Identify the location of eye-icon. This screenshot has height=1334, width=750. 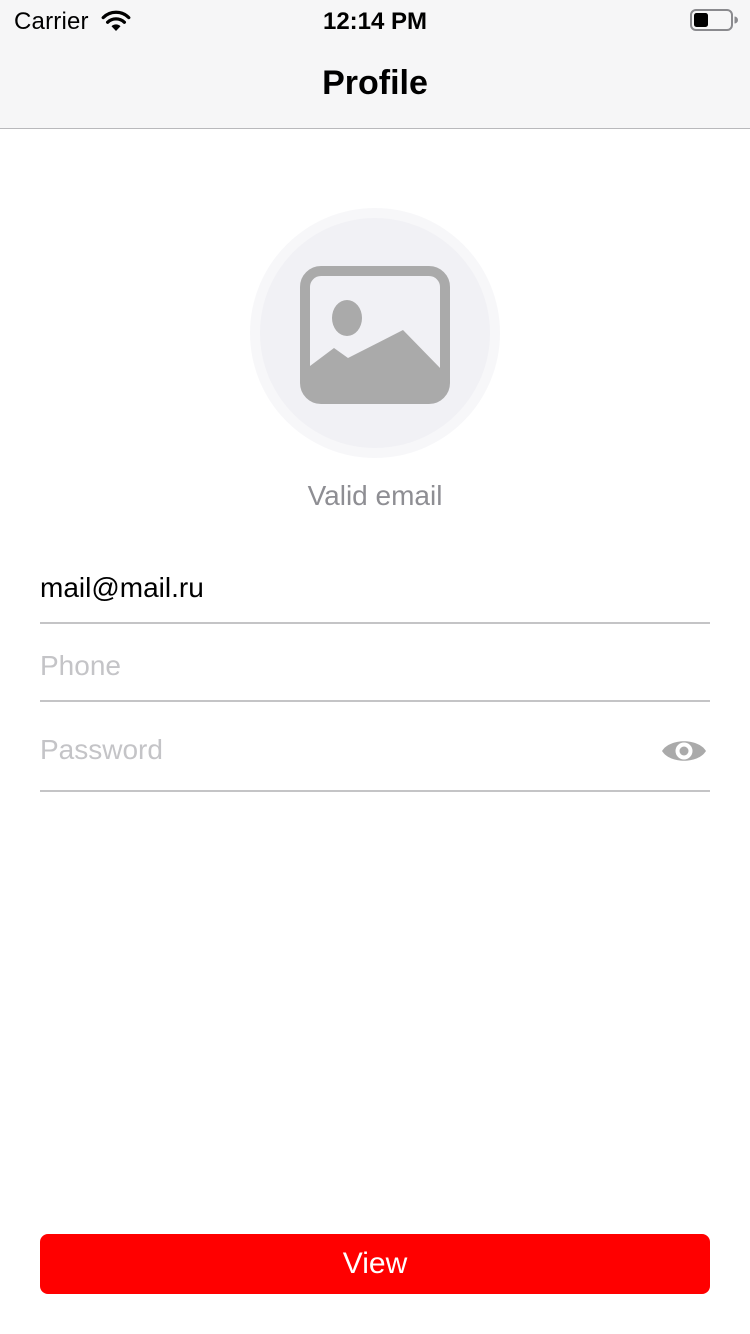
(684, 751).